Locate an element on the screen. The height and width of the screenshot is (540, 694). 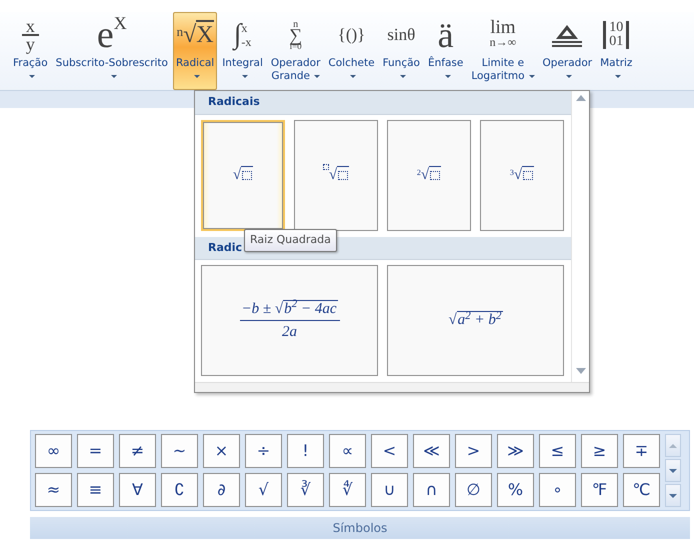
button-label: Matriz is located at coordinates (616, 63).